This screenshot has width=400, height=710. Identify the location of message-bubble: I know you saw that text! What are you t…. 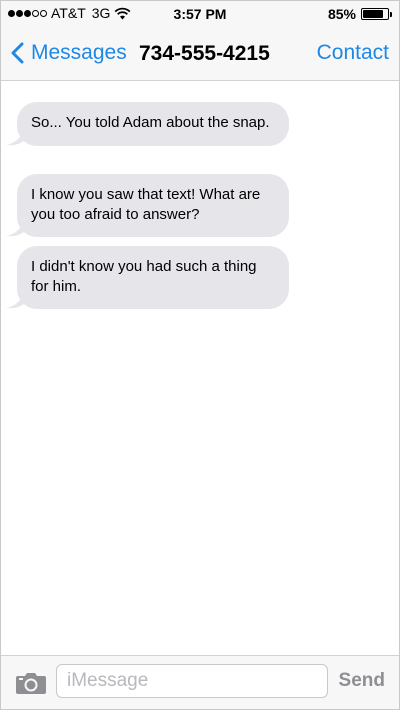
(153, 205).